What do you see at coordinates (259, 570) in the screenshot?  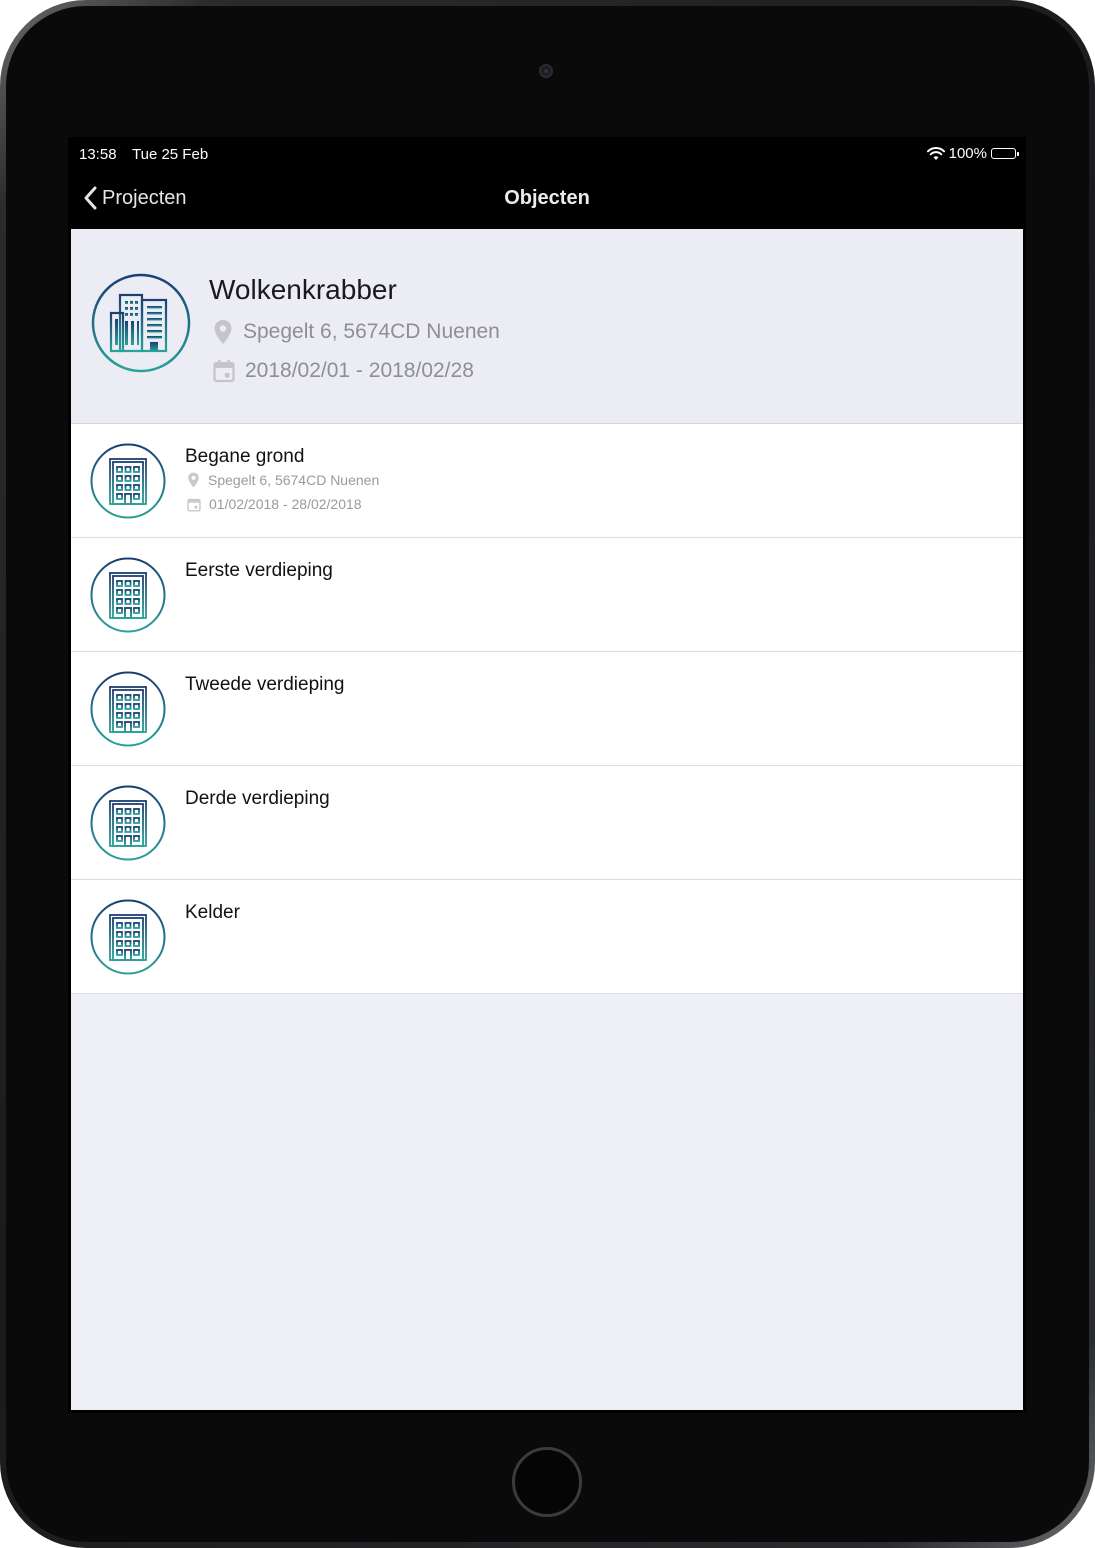 I see `object-name: Eerste verdieping` at bounding box center [259, 570].